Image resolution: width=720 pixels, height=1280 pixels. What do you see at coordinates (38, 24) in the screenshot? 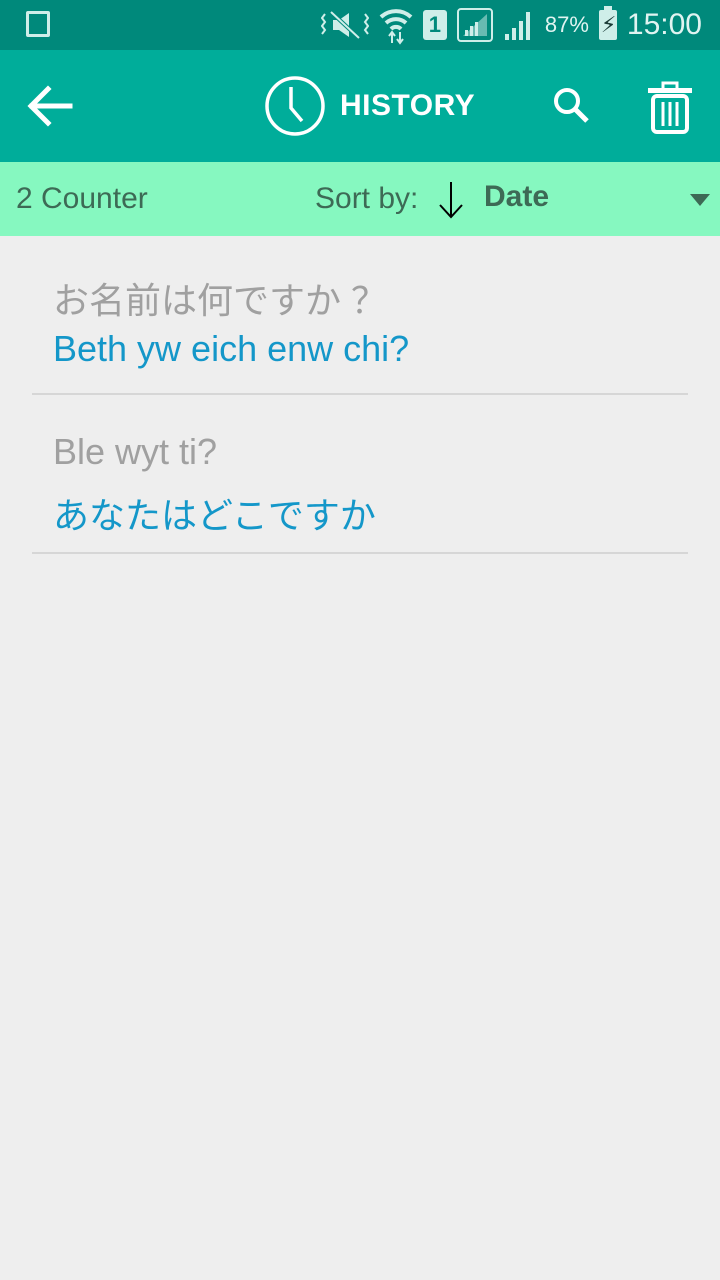
I see `gallery-icon` at bounding box center [38, 24].